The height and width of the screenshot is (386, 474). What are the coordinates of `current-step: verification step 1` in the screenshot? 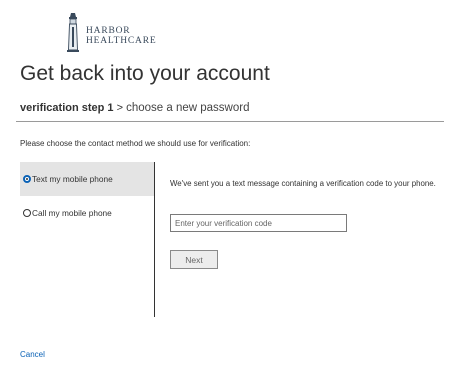 It's located at (67, 108).